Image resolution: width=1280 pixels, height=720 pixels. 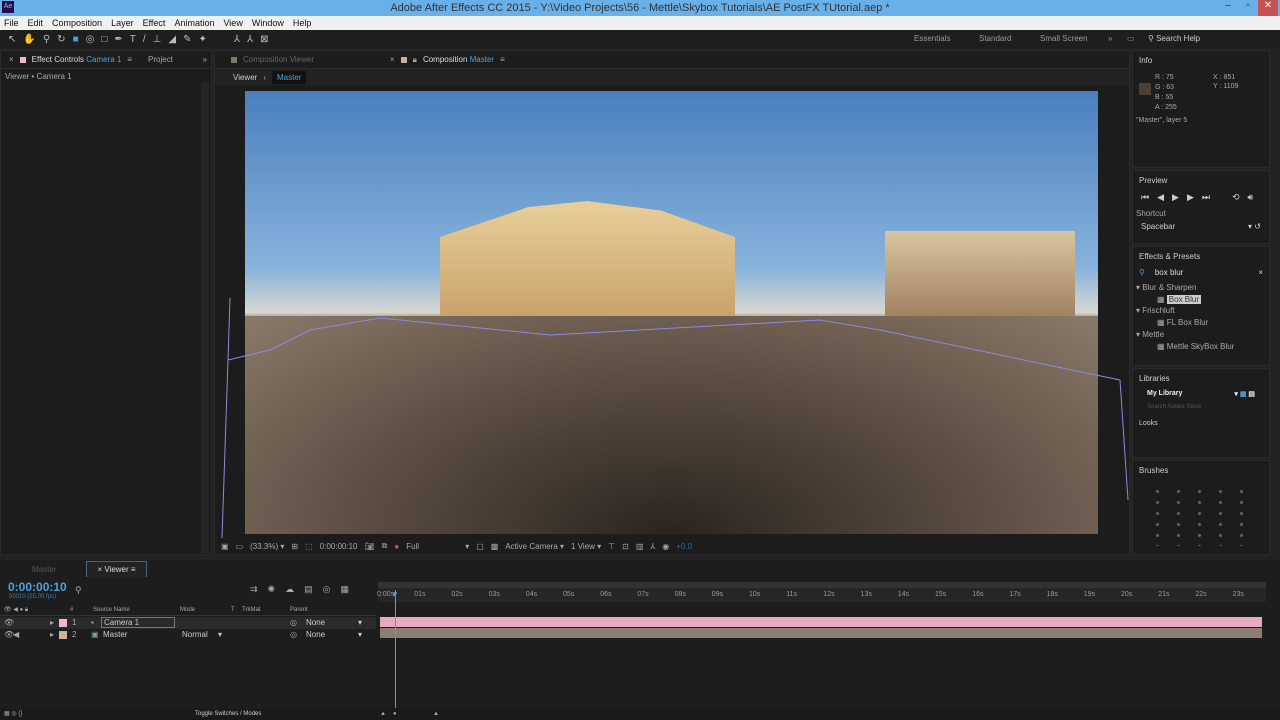 I want to click on rectangle-tool-icon: □, so click(x=104, y=39).